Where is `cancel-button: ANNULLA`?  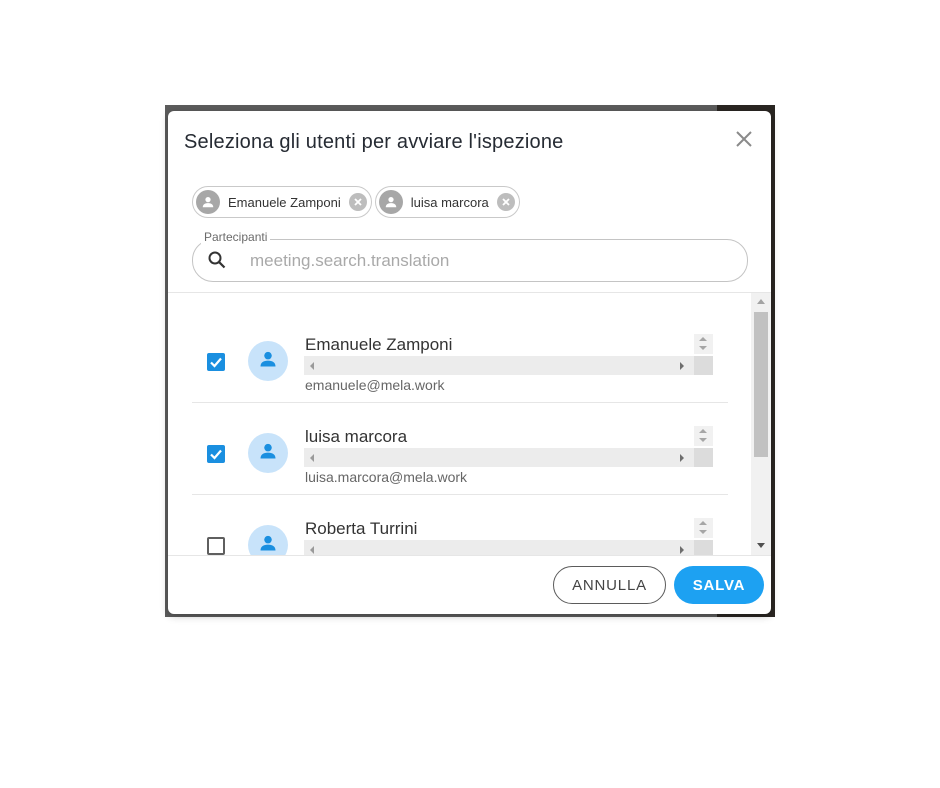
cancel-button: ANNULLA is located at coordinates (609, 585).